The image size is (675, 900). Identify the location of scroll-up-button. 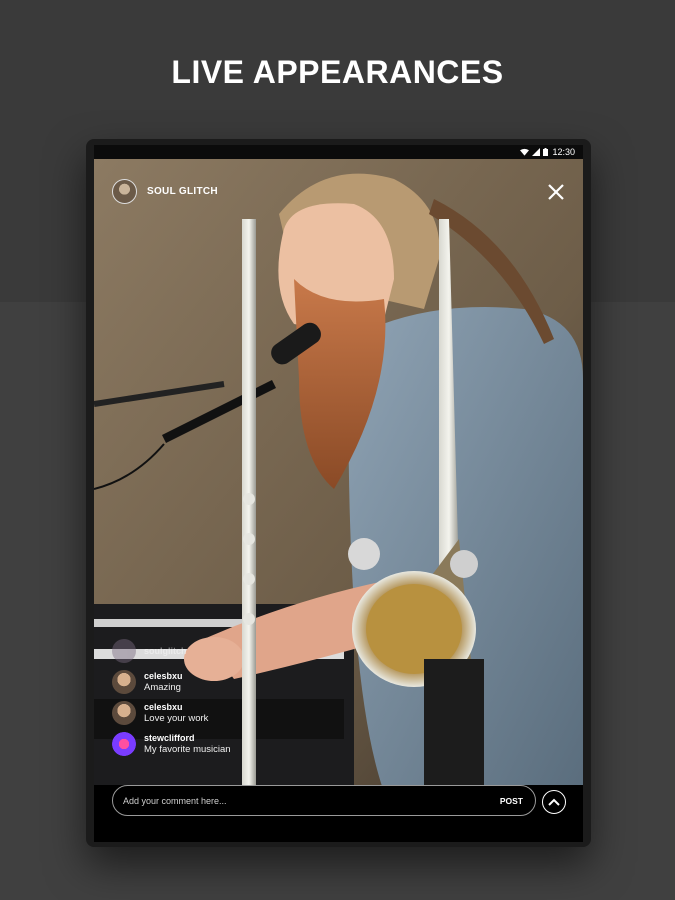
(554, 802).